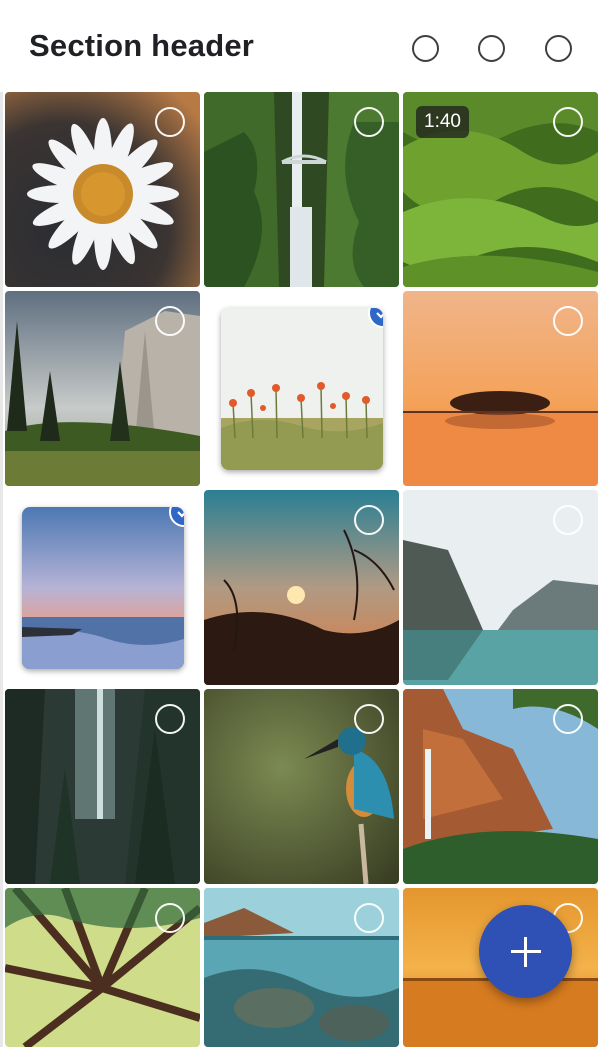 The height and width of the screenshot is (1047, 600). I want to click on beach-image, so click(103, 588).